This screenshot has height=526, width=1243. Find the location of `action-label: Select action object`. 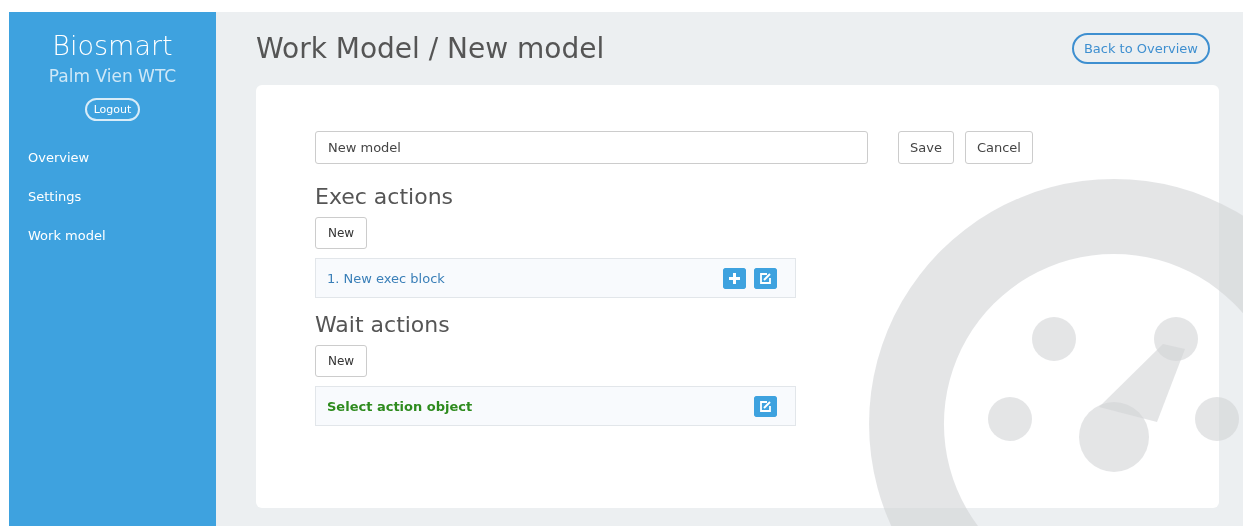

action-label: Select action object is located at coordinates (400, 406).